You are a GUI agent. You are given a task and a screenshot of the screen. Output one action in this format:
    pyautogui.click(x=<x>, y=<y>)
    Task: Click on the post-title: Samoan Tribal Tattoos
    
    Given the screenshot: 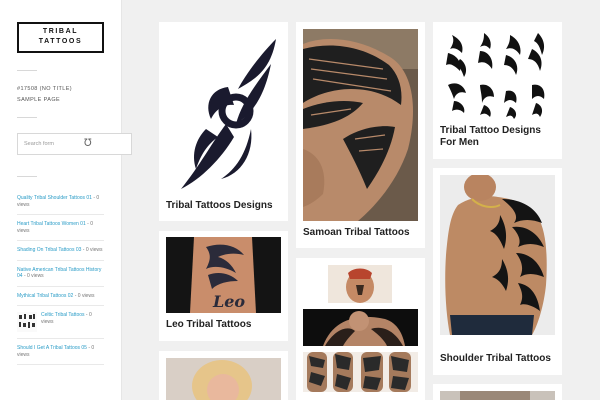 What is the action you would take?
    pyautogui.click(x=356, y=233)
    